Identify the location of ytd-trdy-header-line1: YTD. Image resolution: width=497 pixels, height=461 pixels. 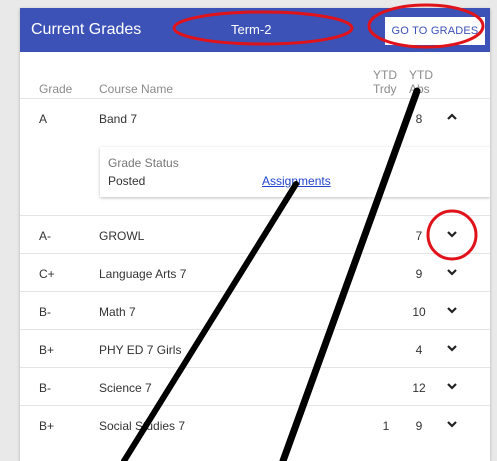
(385, 75).